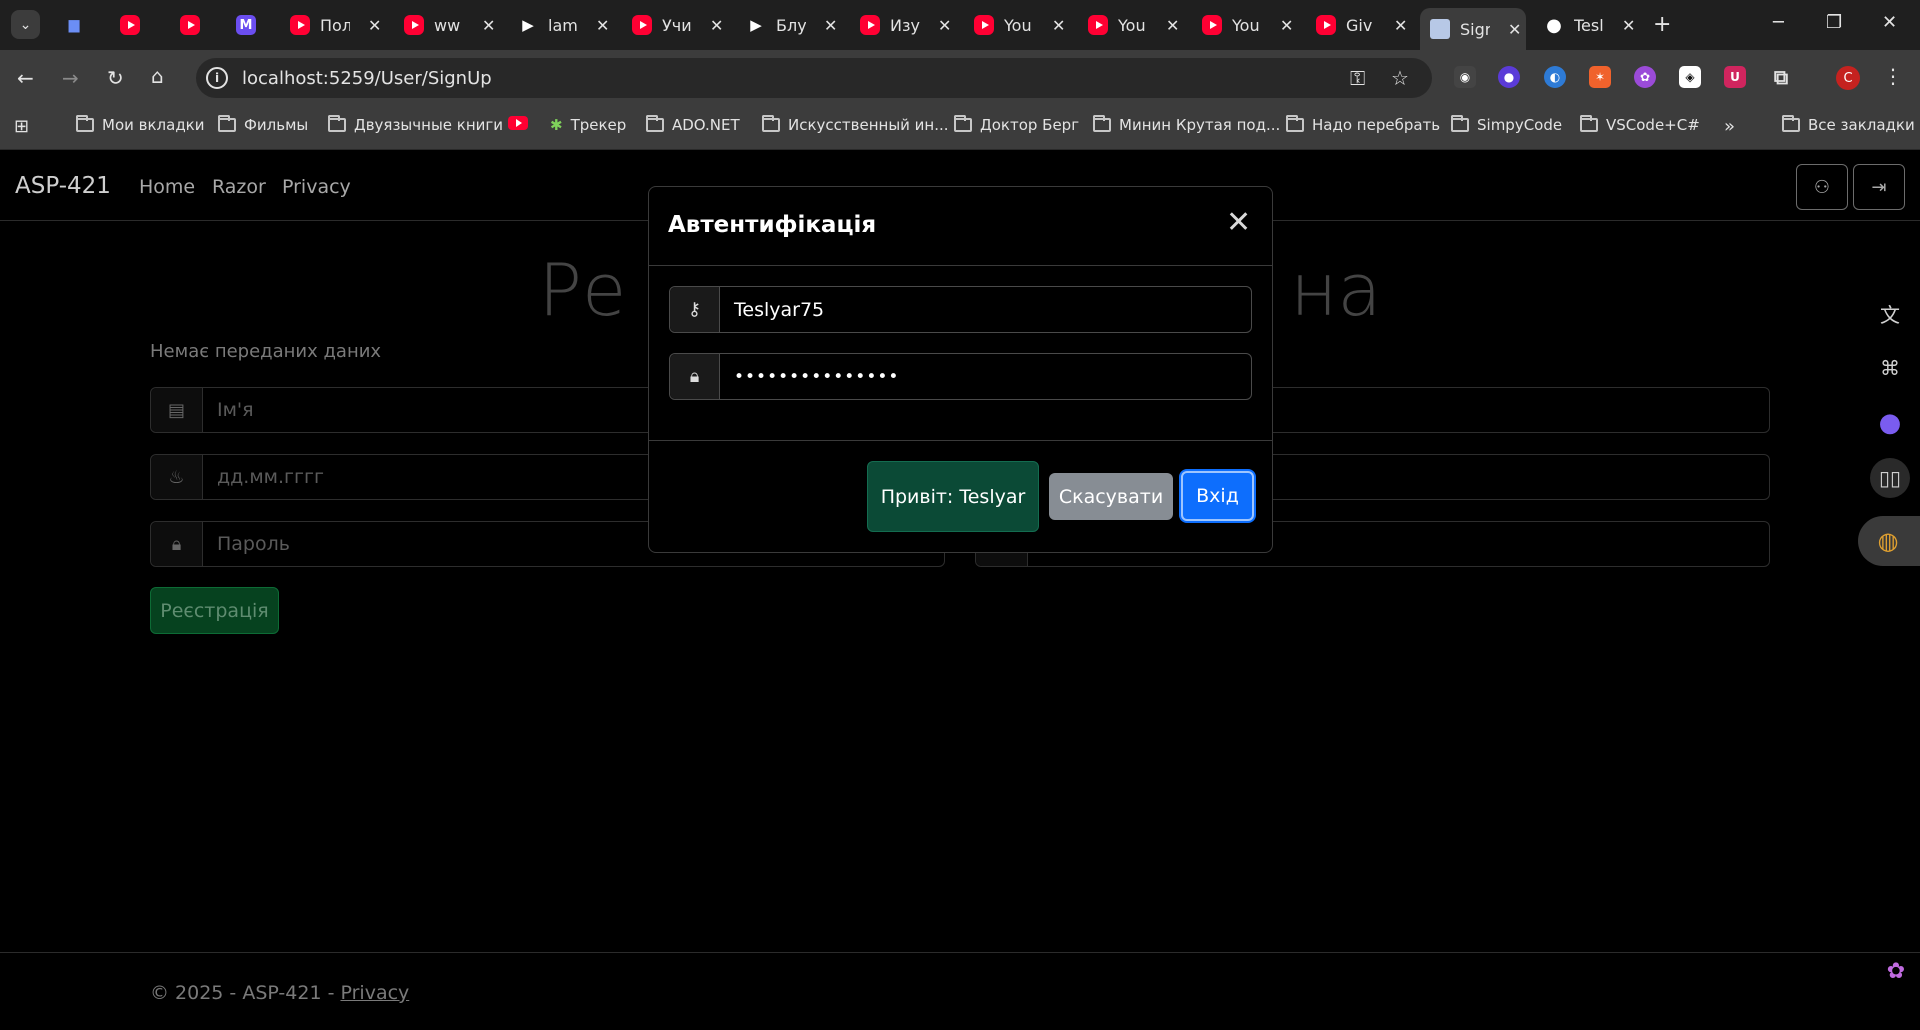  Describe the element at coordinates (1356, 25) in the screenshot. I see `tab-13: Giv ✕` at that location.